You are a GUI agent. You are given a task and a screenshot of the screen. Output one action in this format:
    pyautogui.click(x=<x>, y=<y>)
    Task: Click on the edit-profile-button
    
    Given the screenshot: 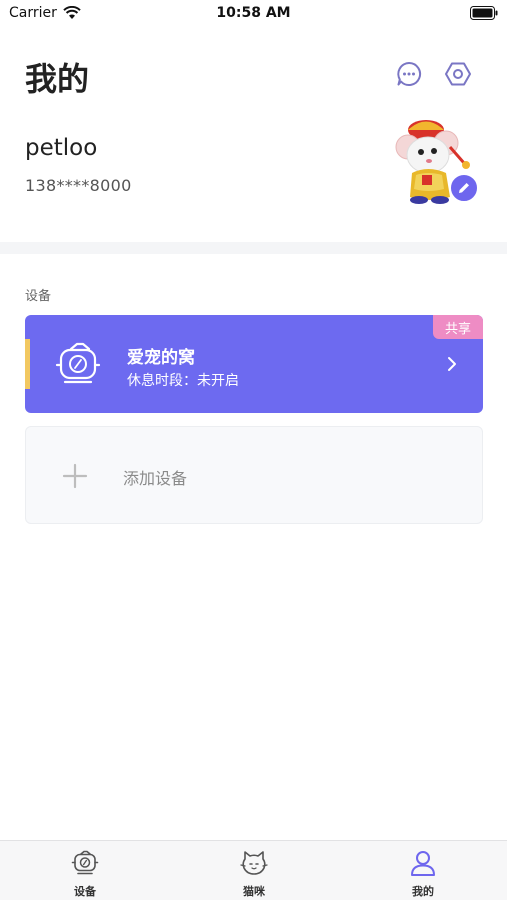 What is the action you would take?
    pyautogui.click(x=464, y=188)
    